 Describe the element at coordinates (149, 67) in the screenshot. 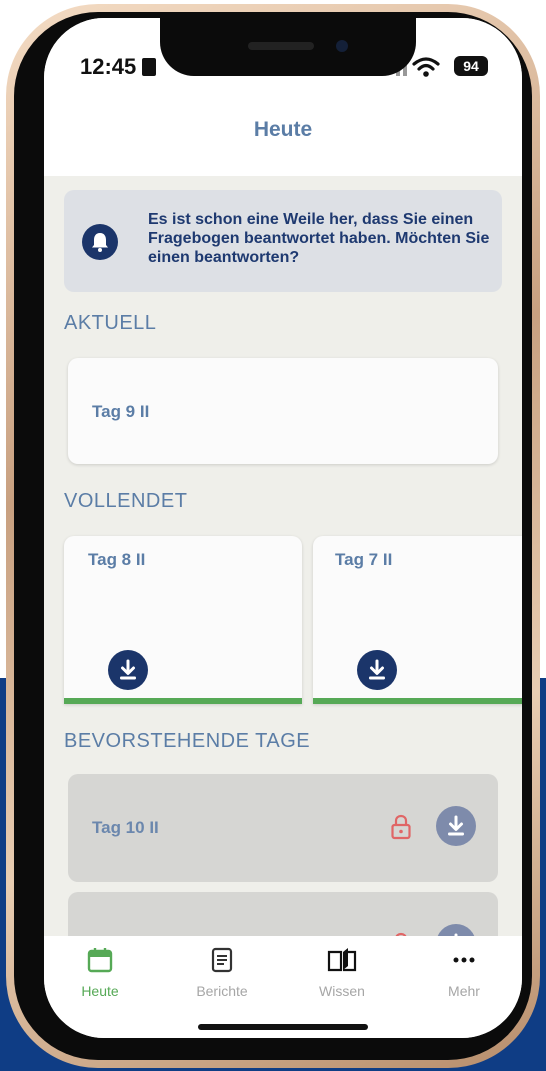

I see `sim-card-icon` at that location.